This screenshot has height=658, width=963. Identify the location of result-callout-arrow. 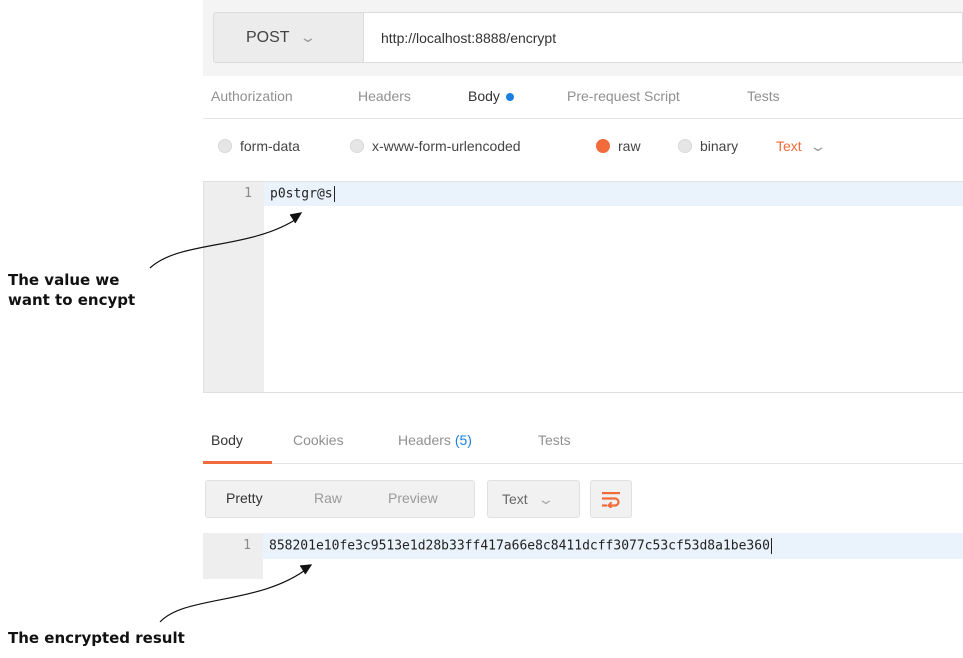
(234, 595).